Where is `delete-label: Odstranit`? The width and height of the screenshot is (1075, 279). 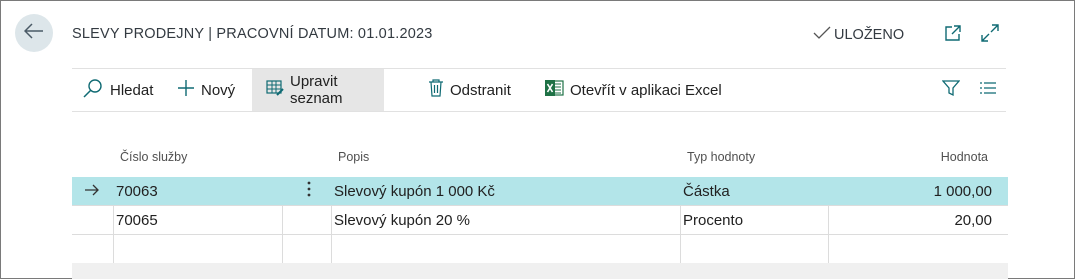
delete-label: Odstranit is located at coordinates (480, 90).